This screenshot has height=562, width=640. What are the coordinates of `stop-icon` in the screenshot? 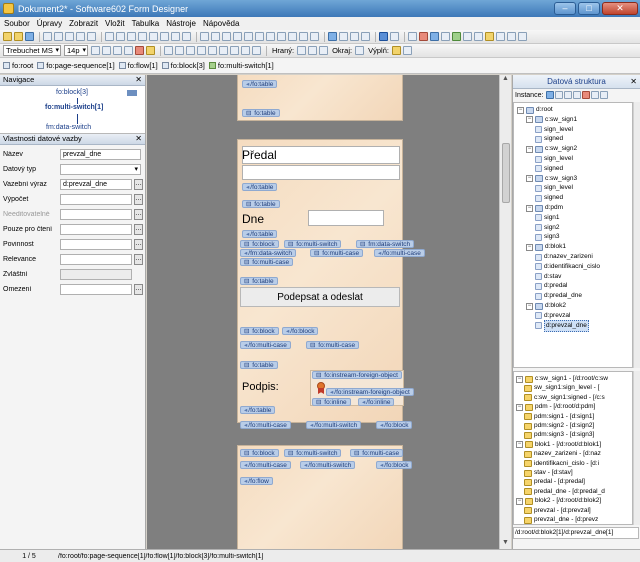 It's located at (365, 36).